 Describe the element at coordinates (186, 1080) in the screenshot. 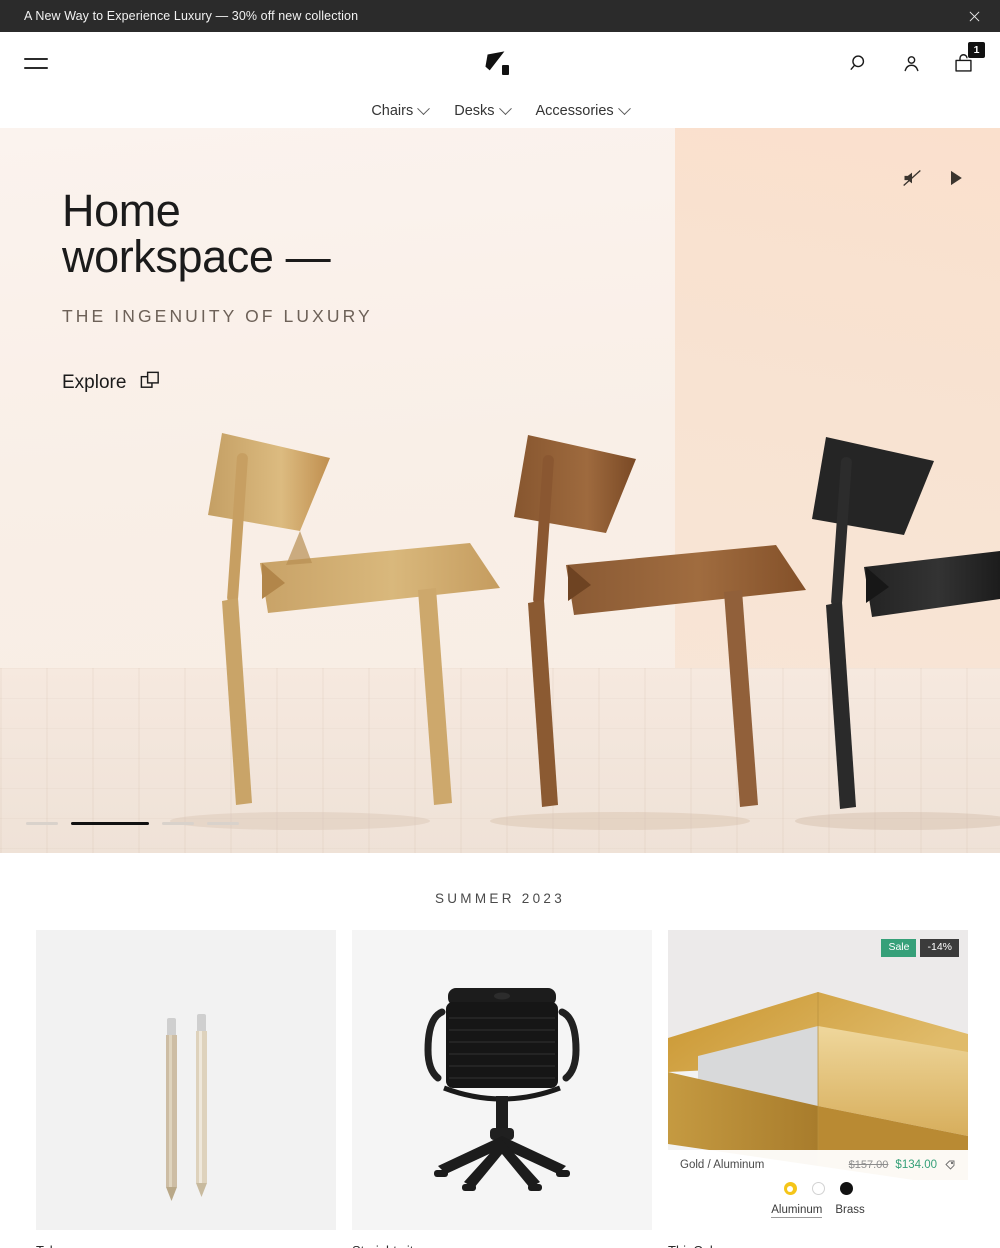

I see `toho-pen-image` at that location.